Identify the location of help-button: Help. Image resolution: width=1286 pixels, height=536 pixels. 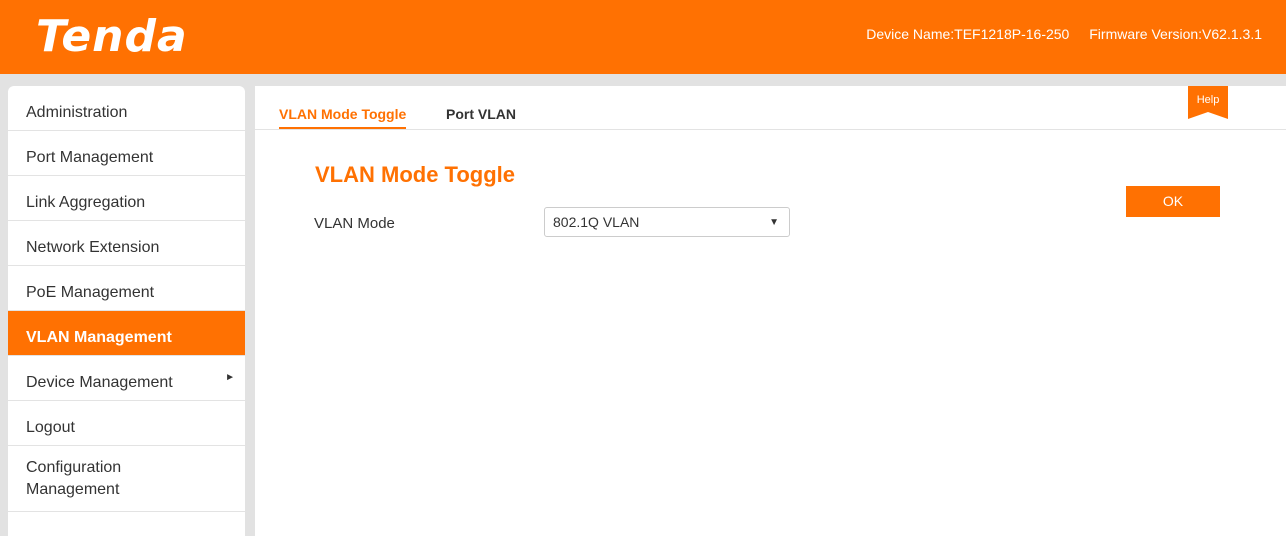
(1208, 102).